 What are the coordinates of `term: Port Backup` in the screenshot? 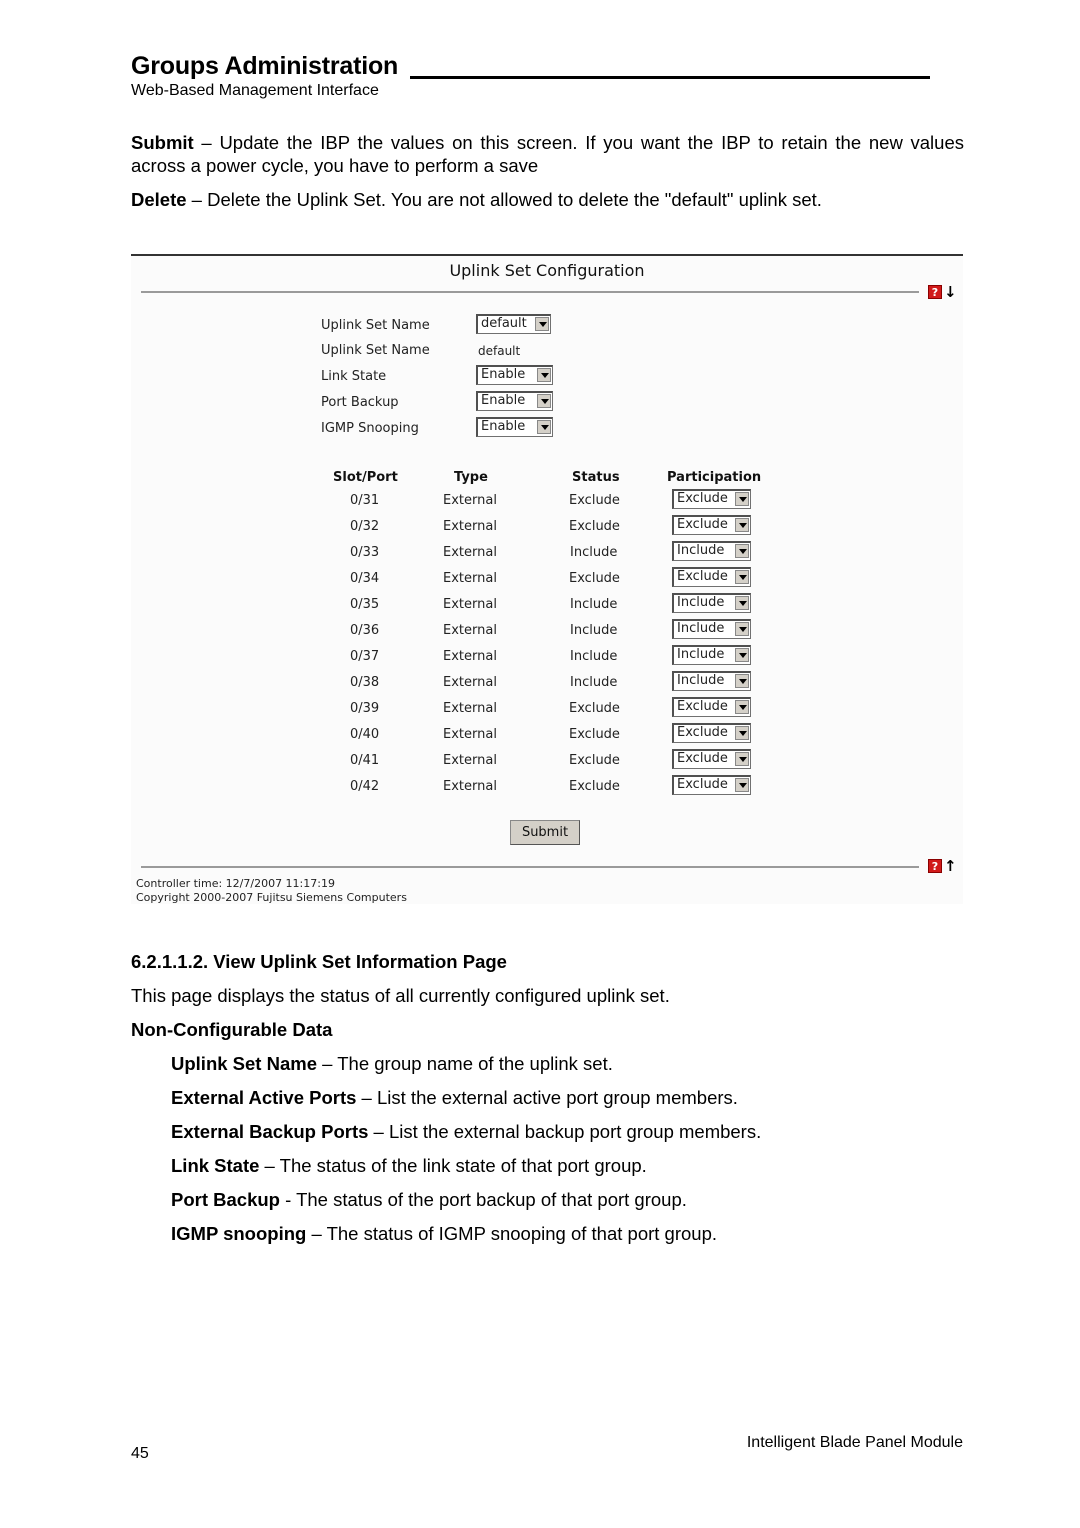 It's located at (225, 1199).